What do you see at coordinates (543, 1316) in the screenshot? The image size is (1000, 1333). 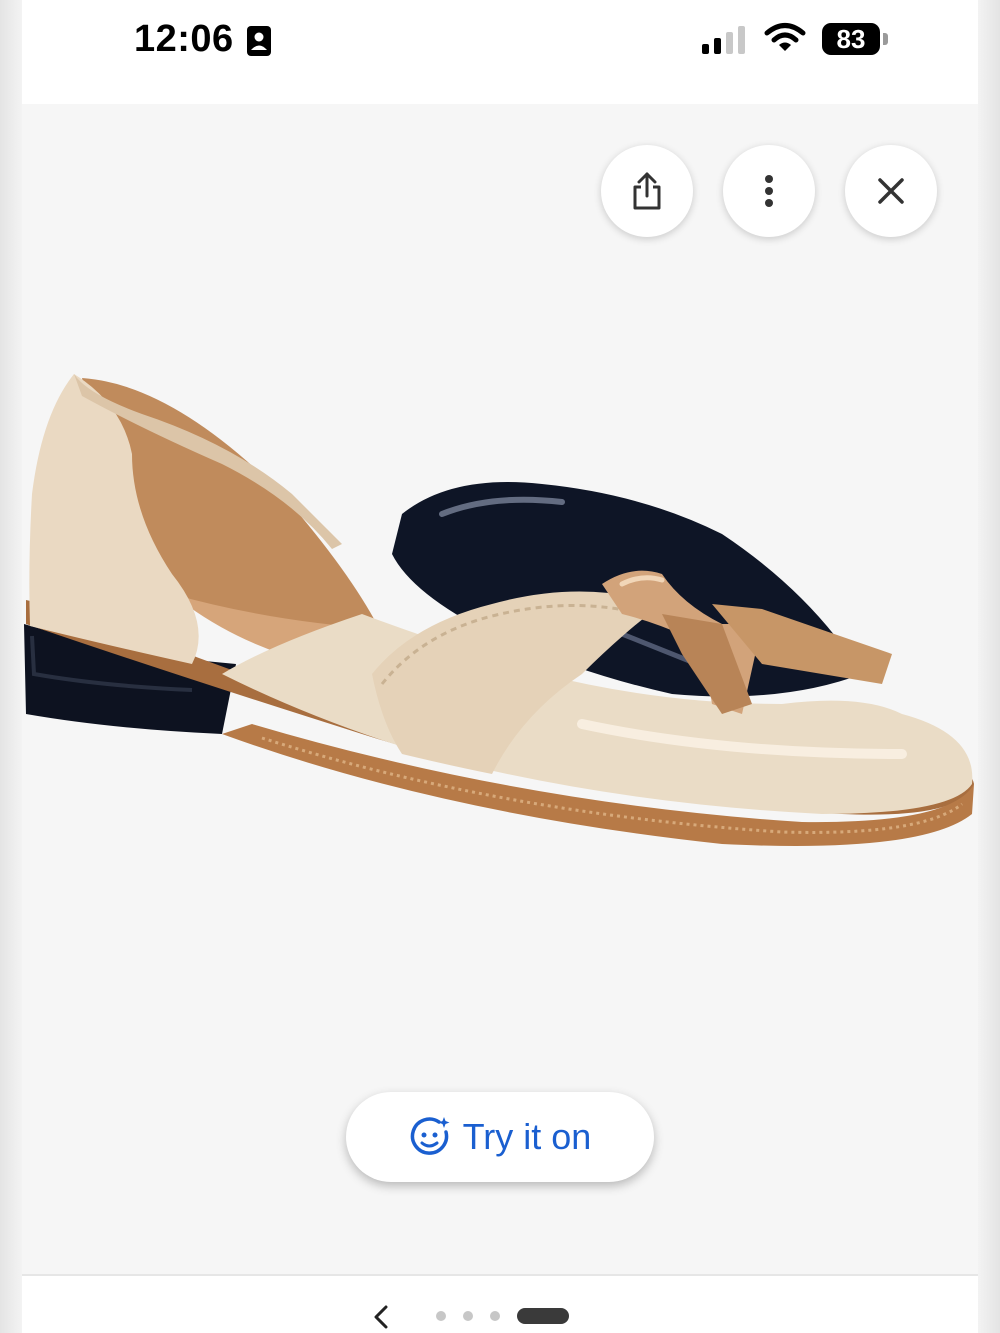 I see `page-dot-active` at bounding box center [543, 1316].